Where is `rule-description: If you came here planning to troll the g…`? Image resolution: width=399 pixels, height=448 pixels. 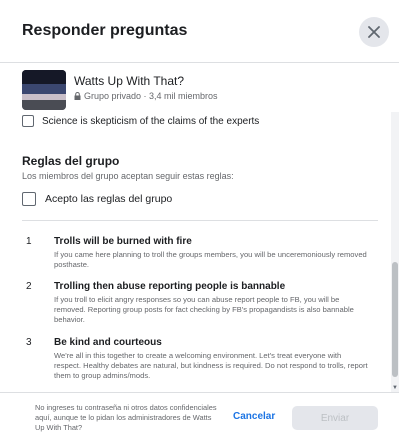 rule-description: If you came here planning to troll the g… is located at coordinates (210, 259).